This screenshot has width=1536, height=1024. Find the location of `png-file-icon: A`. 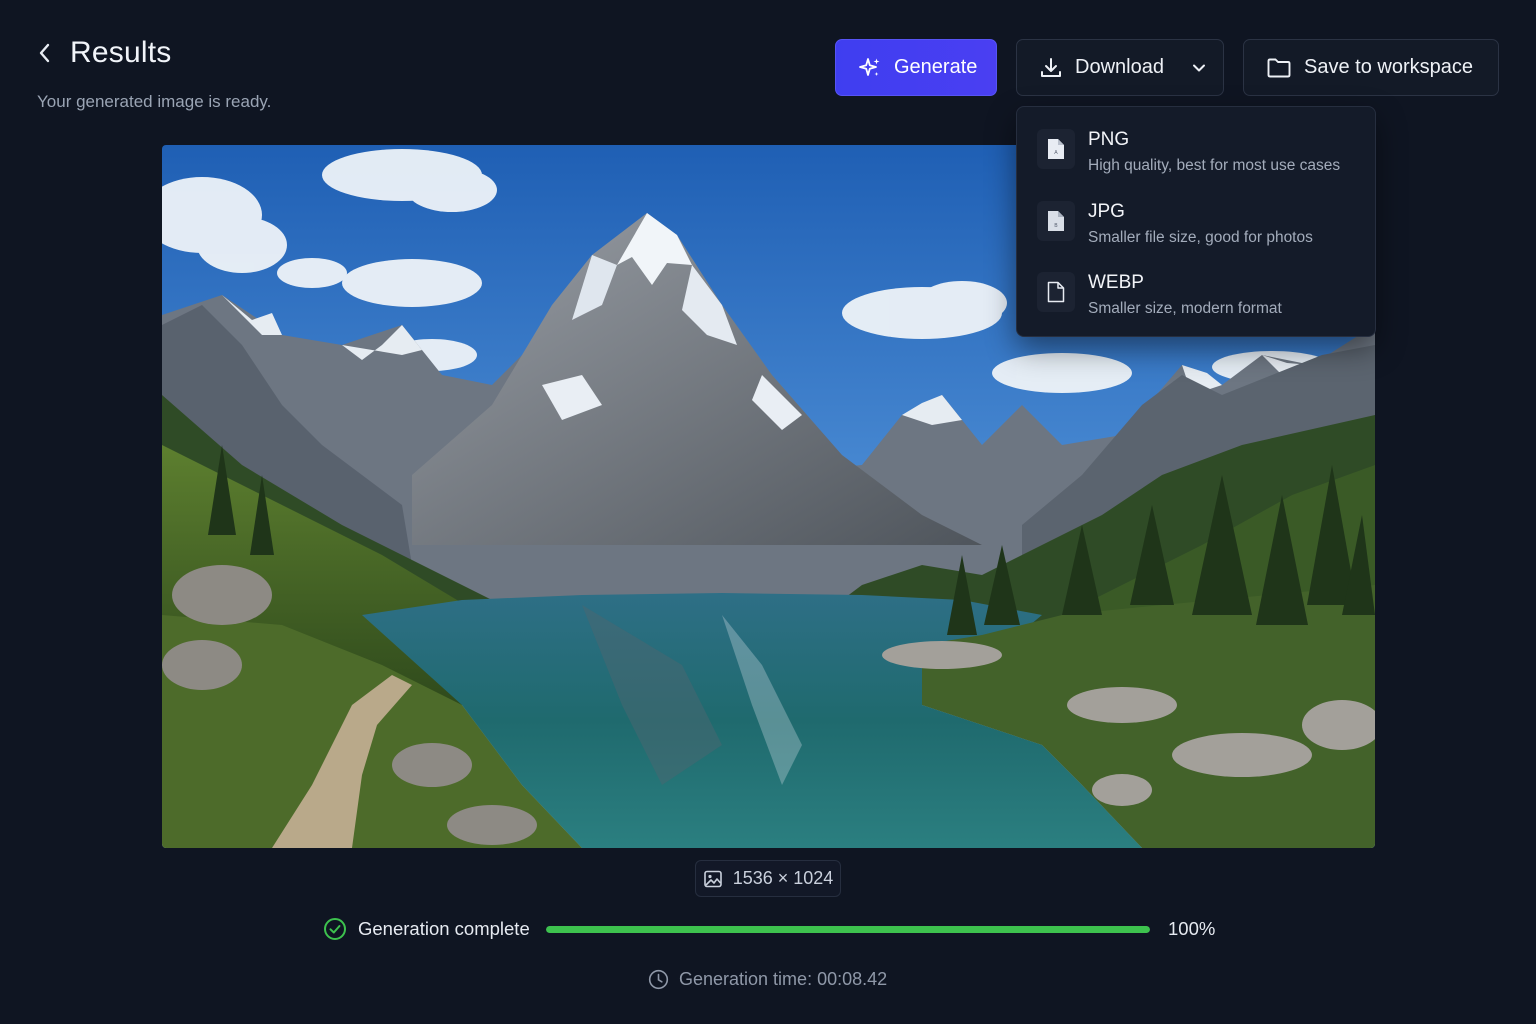

png-file-icon: A is located at coordinates (1056, 149).